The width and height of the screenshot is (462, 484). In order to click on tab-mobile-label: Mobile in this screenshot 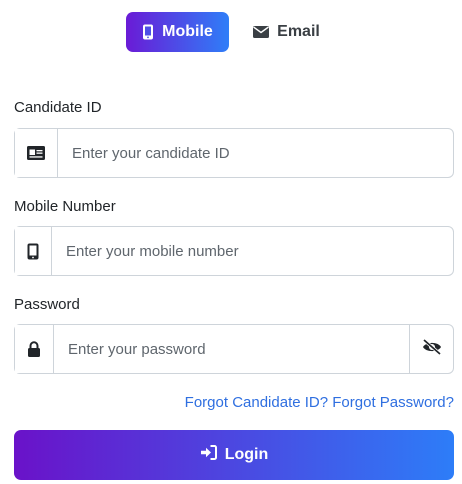, I will do `click(187, 31)`.